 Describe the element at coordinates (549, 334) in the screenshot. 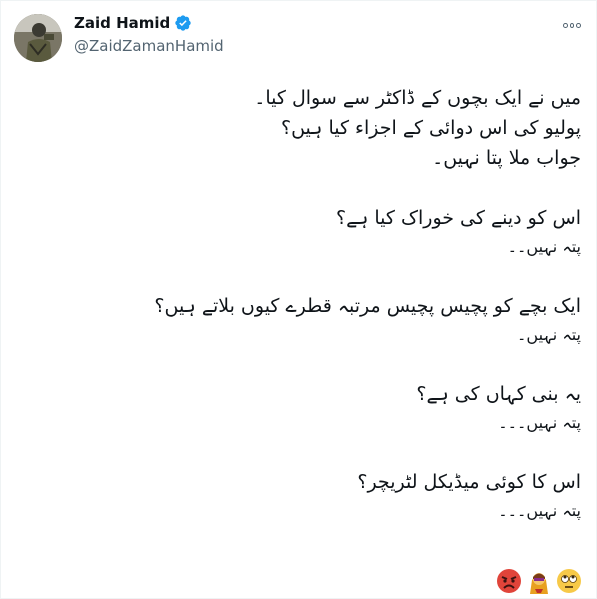

I see `tweet-line: پتہ نہیں۔` at that location.